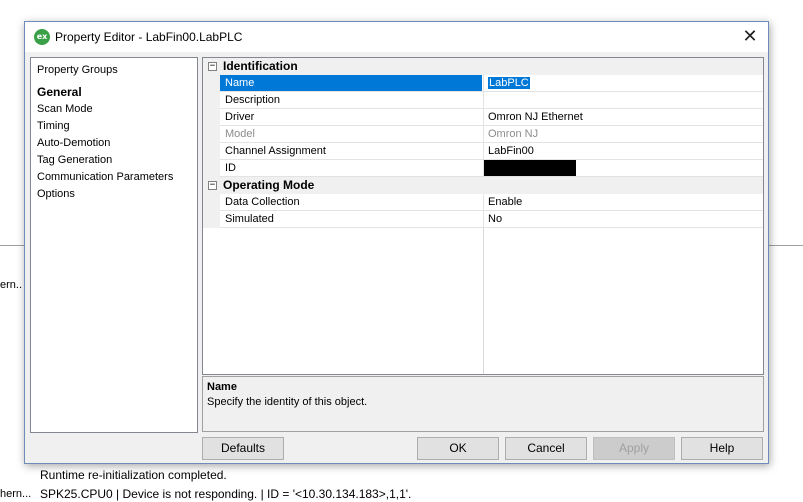  Describe the element at coordinates (105, 126) in the screenshot. I see `group-item-timing: Timing` at that location.